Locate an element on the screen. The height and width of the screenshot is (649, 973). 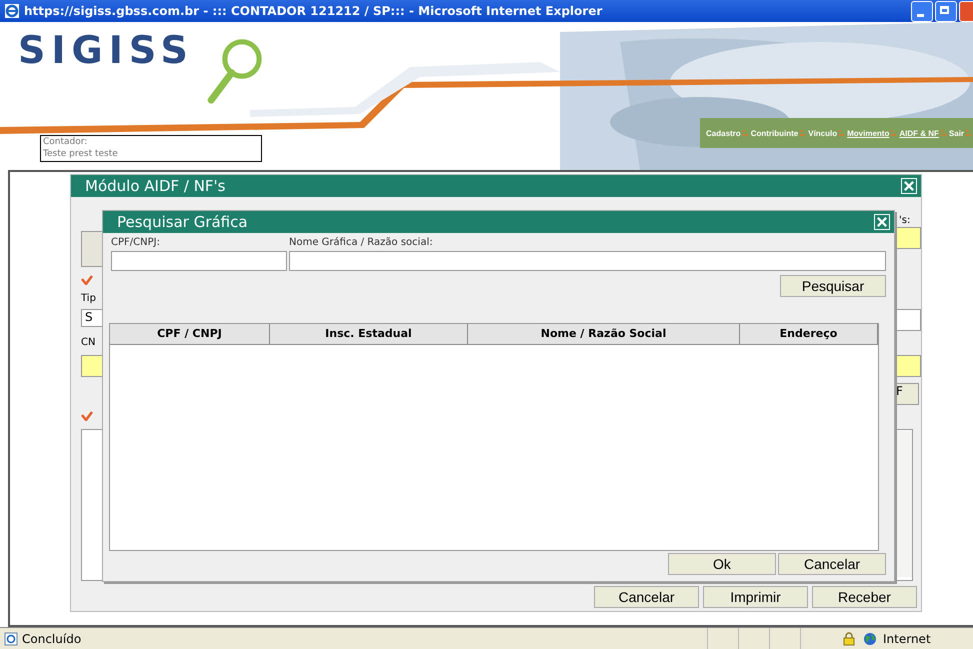
status-text: Concluído is located at coordinates (52, 639).